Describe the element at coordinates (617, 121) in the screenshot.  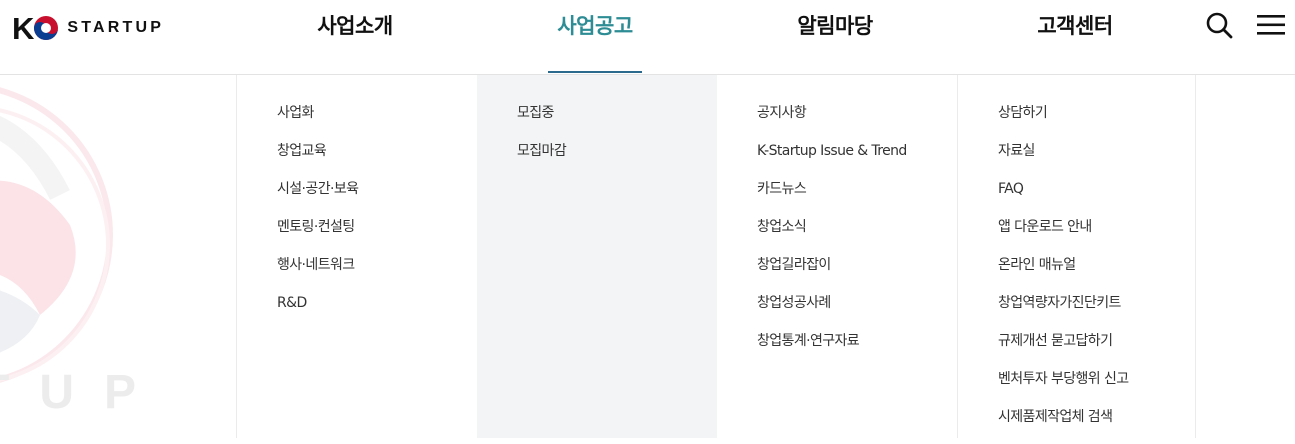
I see `submenu-item-recruiting: 모집중` at that location.